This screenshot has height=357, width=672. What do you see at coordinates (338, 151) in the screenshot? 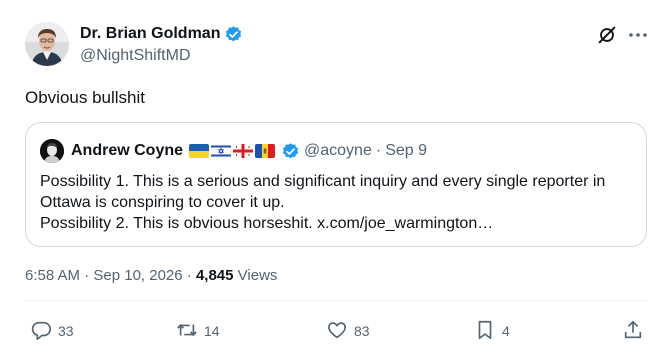
I see `quote-author-handle: @acoyne` at bounding box center [338, 151].